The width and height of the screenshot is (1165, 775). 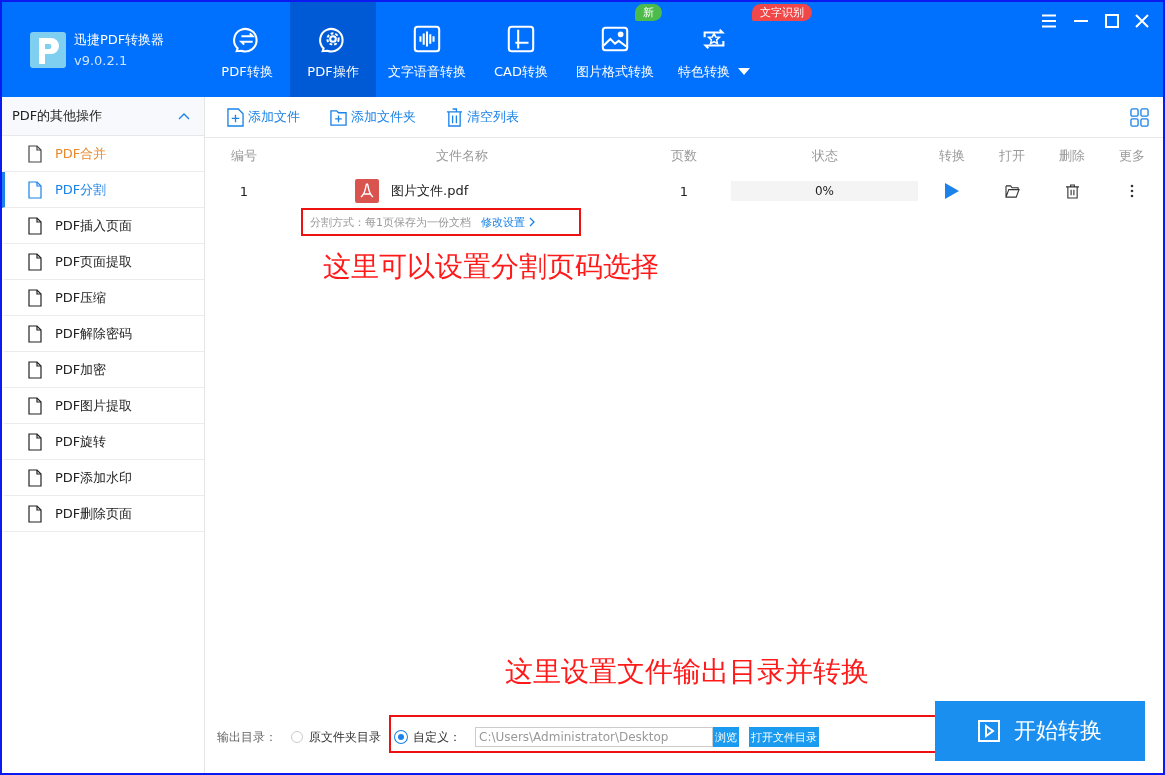 I want to click on sidebar-item: PDF旋转, so click(x=103, y=442).